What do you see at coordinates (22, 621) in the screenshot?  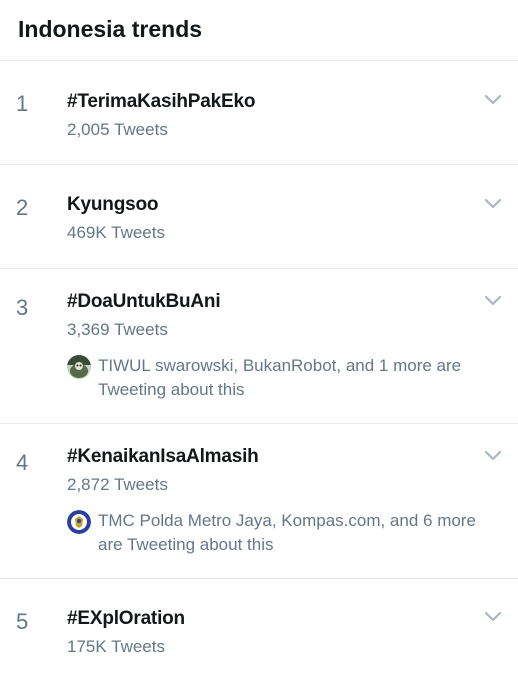 I see `trend-rank: 5` at bounding box center [22, 621].